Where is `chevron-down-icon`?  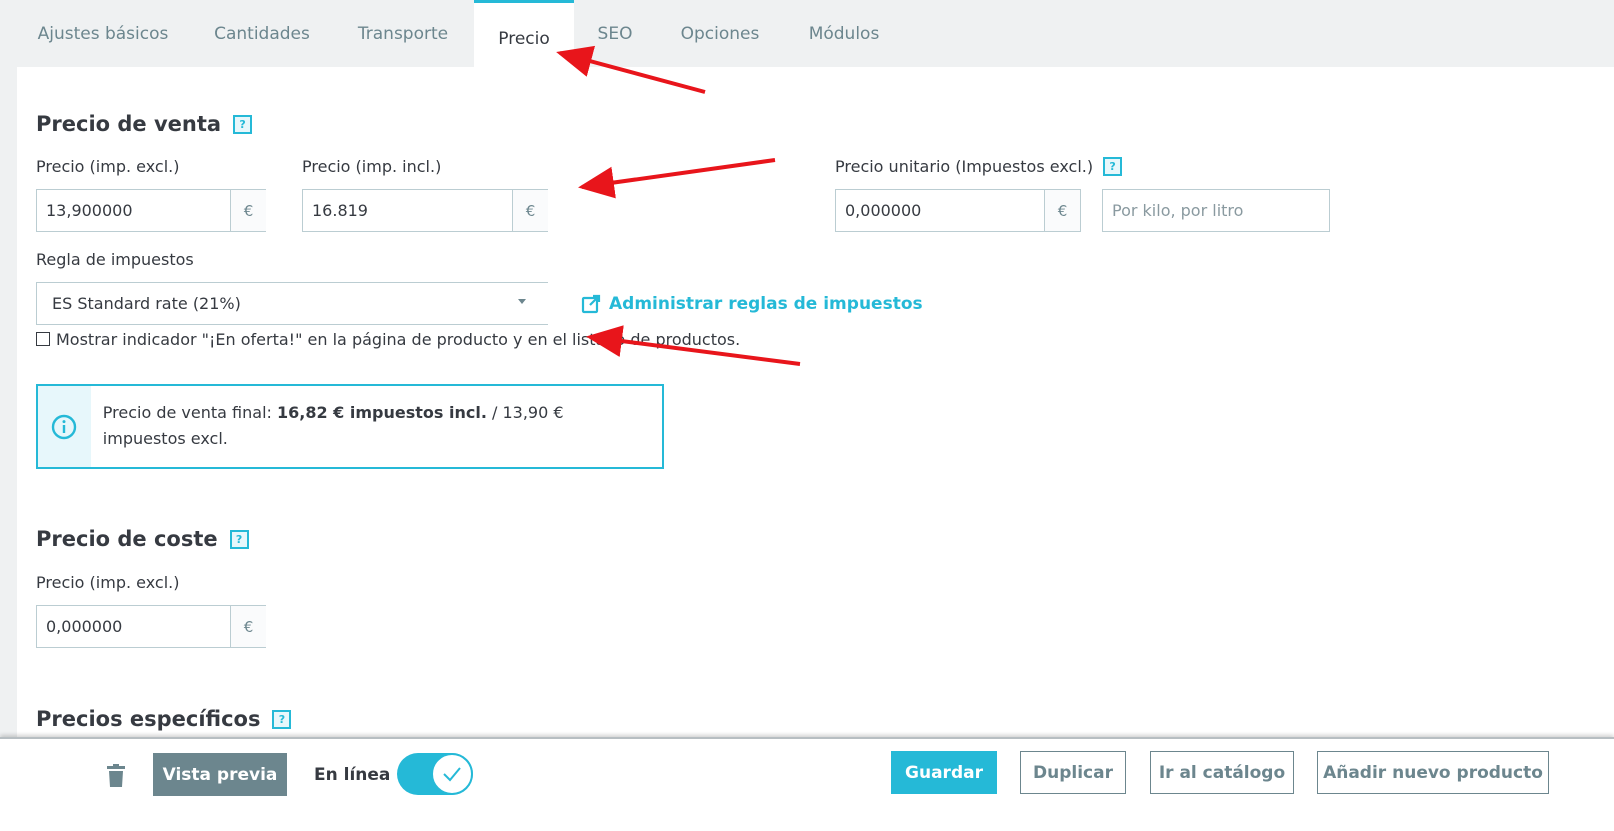
chevron-down-icon is located at coordinates (522, 301).